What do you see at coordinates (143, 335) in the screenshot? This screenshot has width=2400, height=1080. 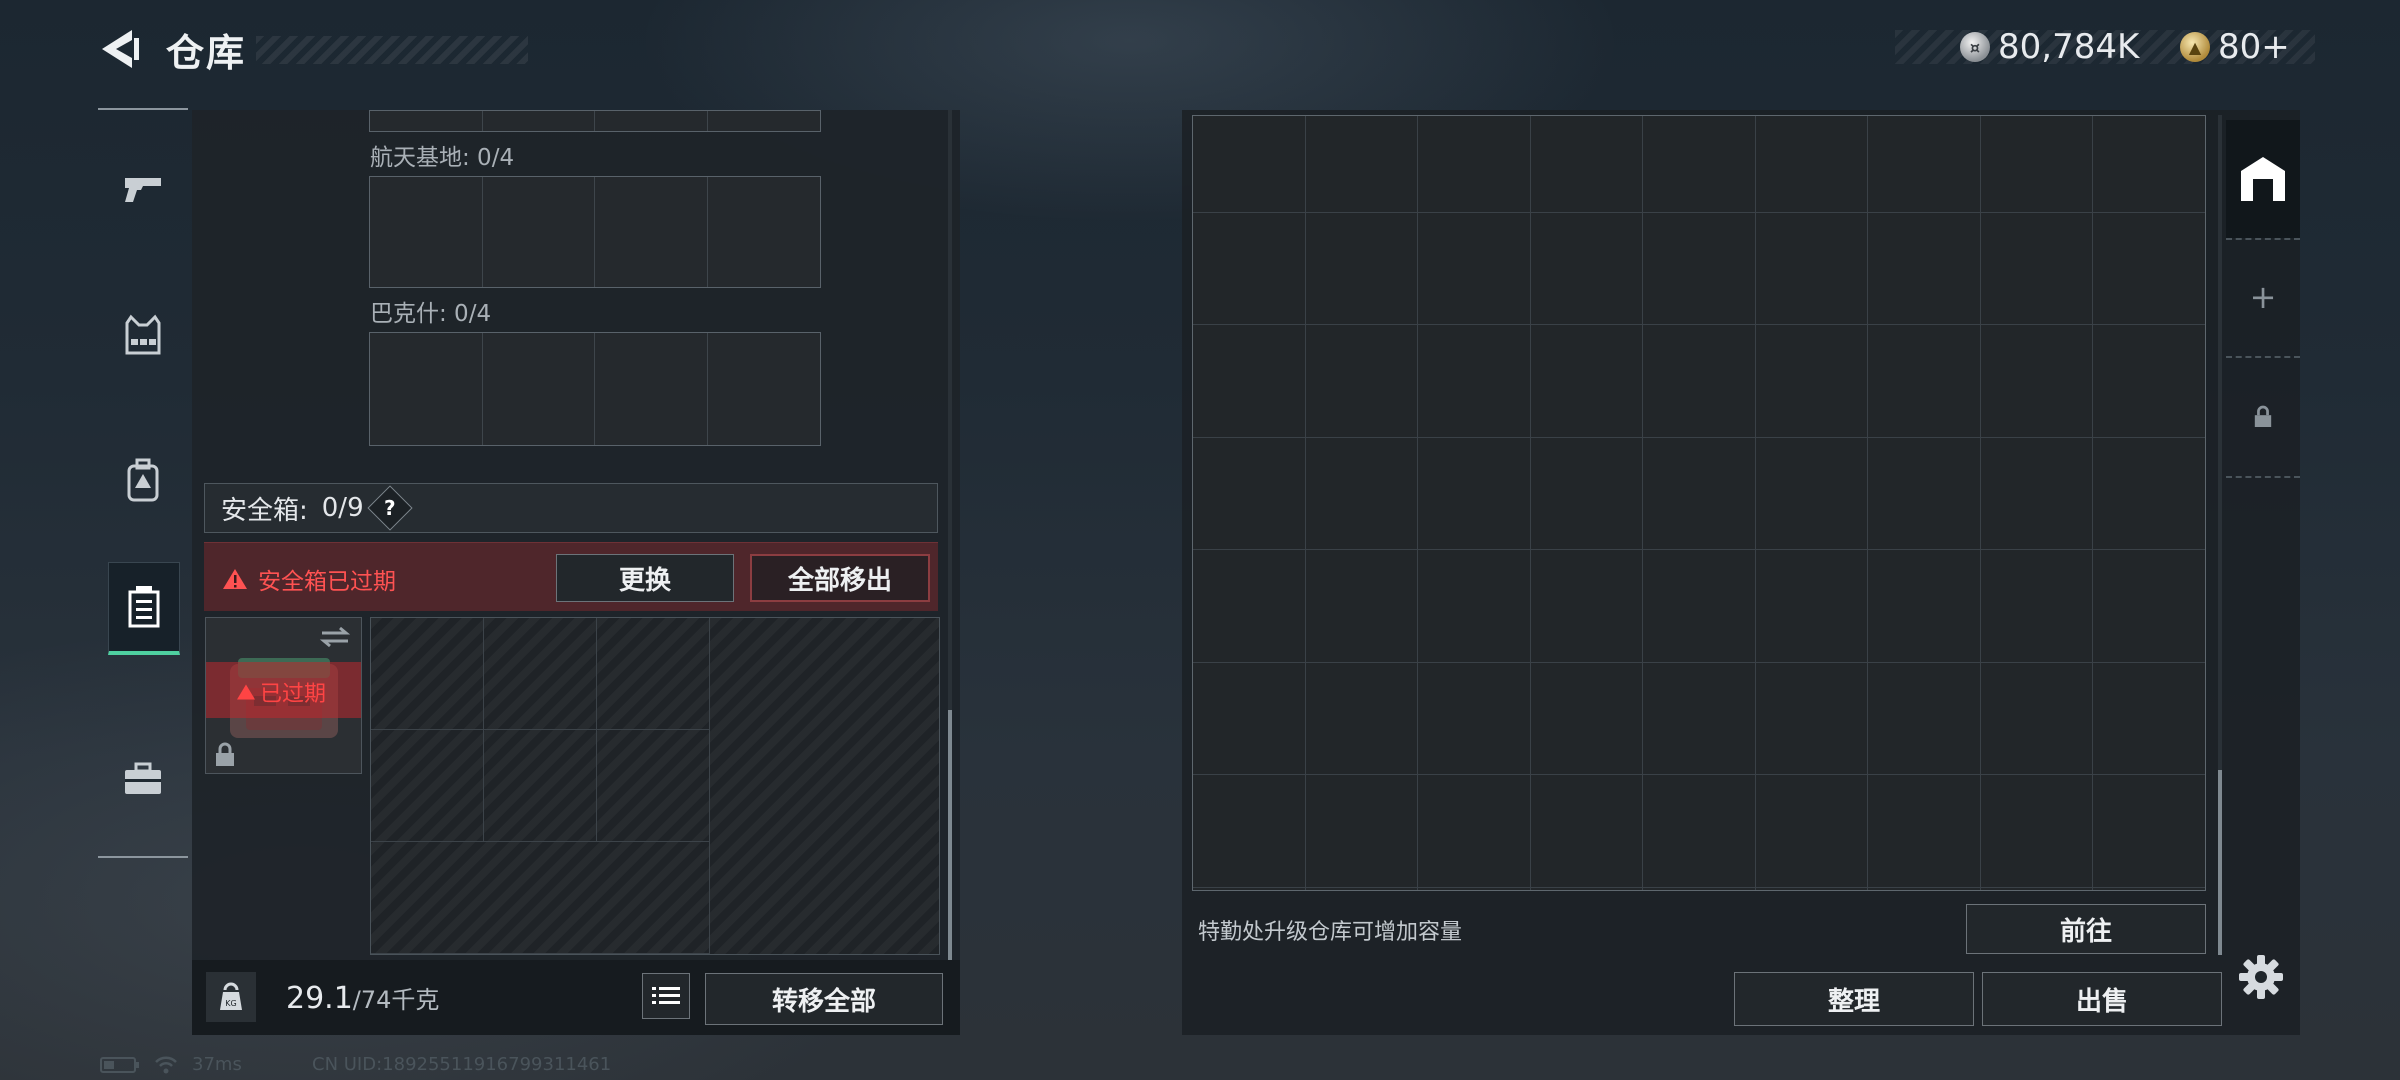 I see `nav-item-armor` at bounding box center [143, 335].